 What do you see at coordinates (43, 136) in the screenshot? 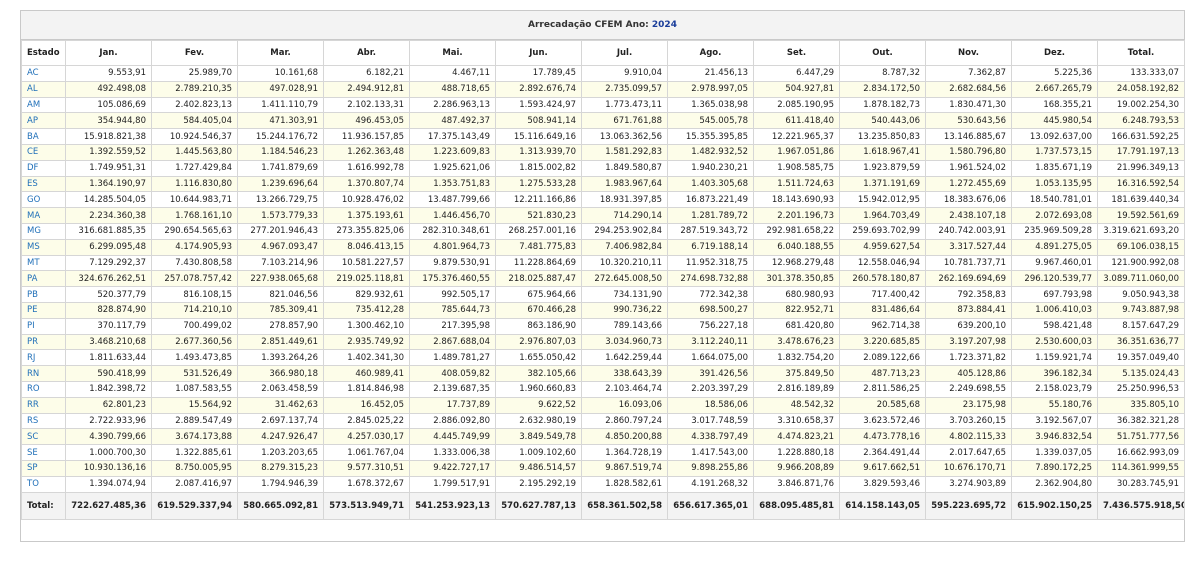
I see `state-link: BA` at bounding box center [43, 136].